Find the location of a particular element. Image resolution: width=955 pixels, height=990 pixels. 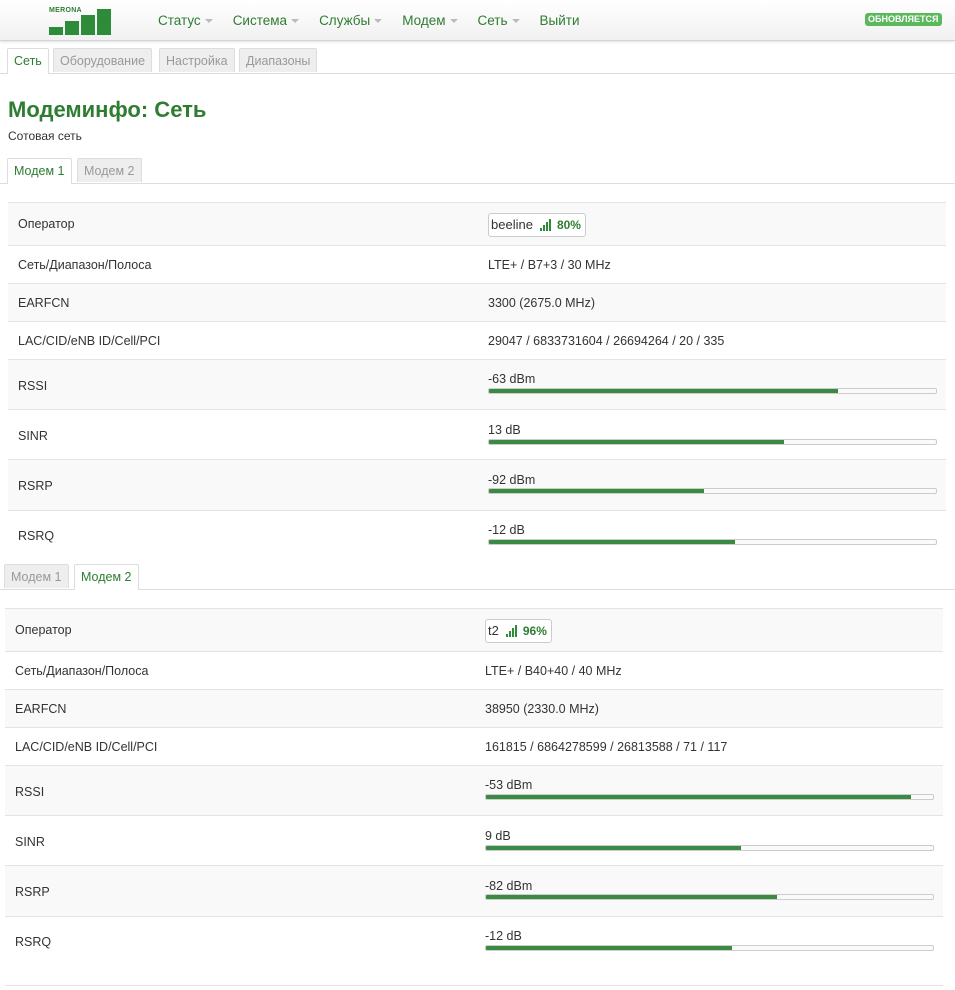

menu-network: Сеть is located at coordinates (499, 20).